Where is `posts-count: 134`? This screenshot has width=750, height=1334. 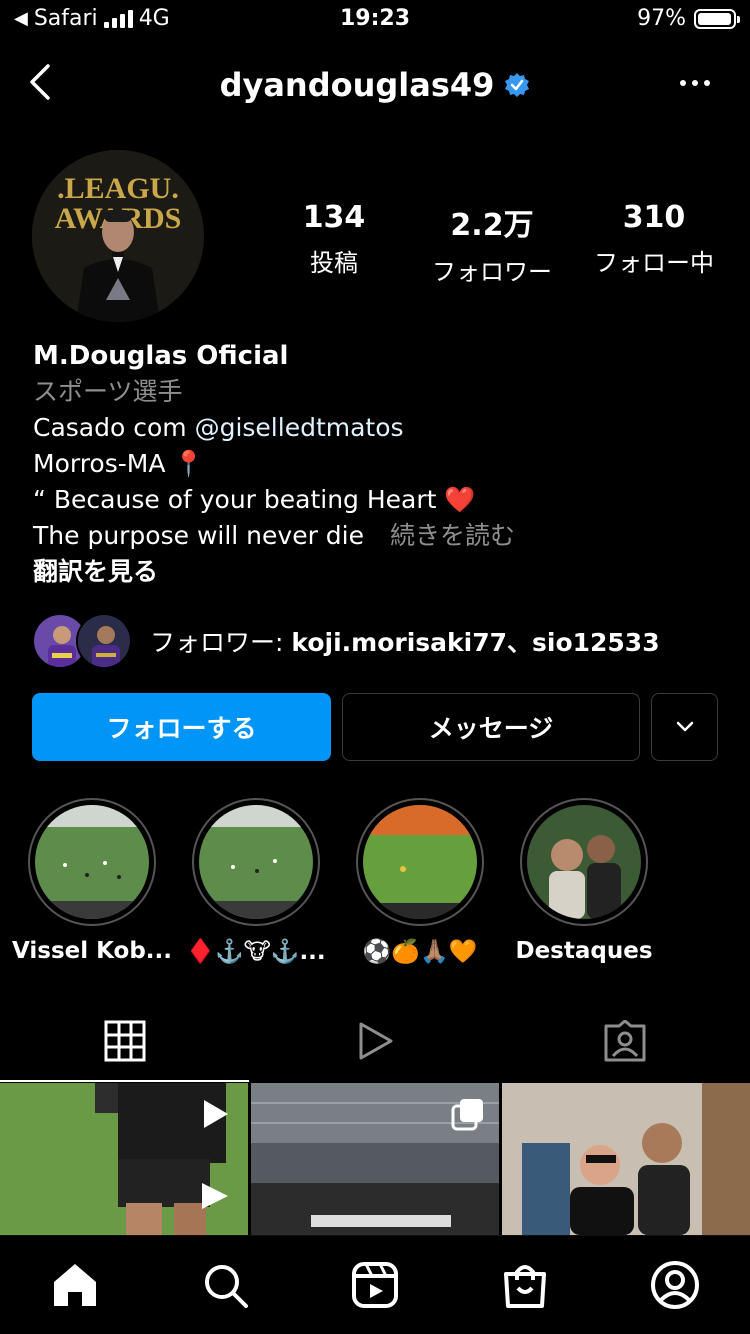
posts-count: 134 is located at coordinates (334, 217).